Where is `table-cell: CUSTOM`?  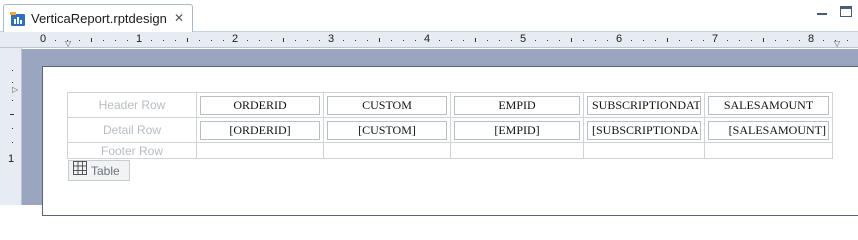 table-cell: CUSTOM is located at coordinates (387, 105).